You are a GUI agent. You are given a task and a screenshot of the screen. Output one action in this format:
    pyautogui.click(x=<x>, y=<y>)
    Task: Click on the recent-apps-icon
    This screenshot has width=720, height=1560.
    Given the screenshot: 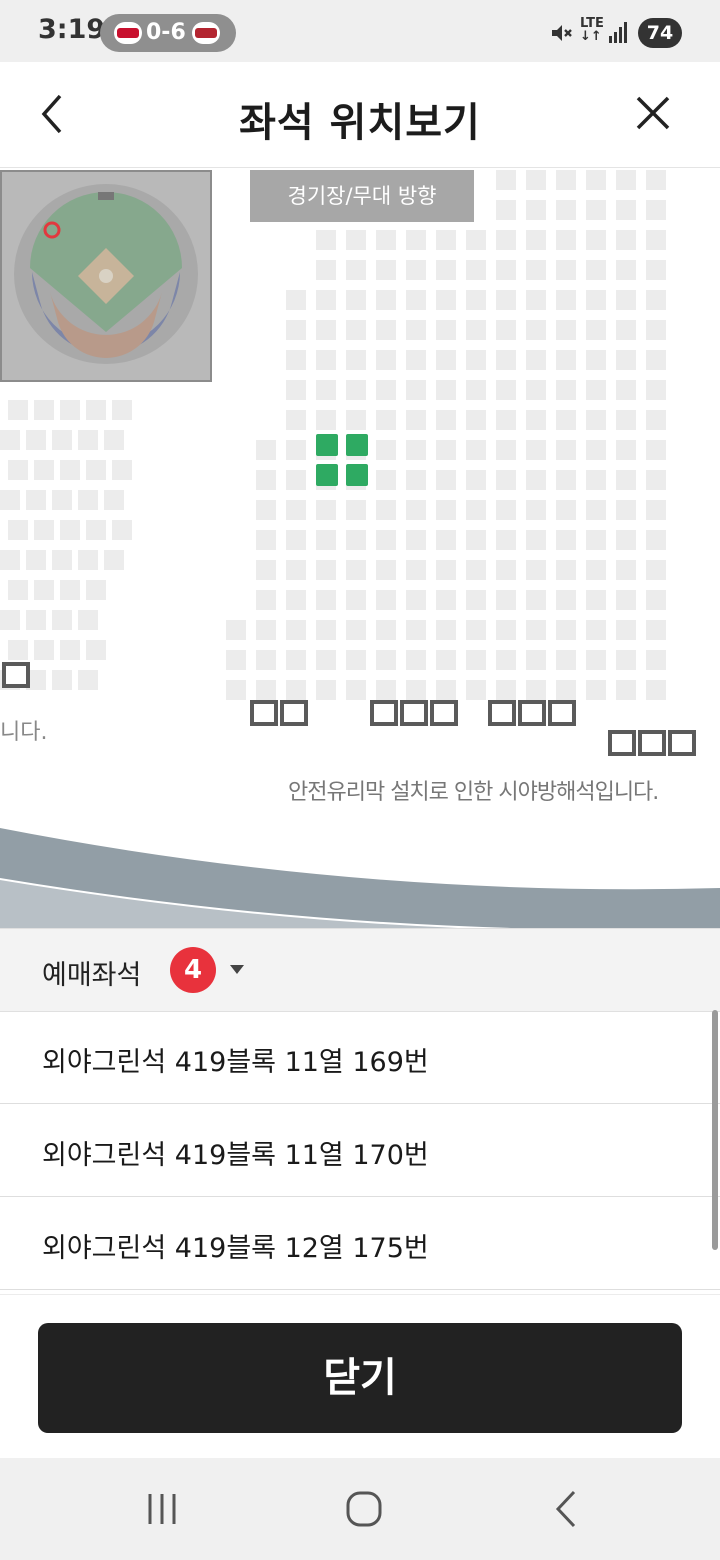 What is the action you would take?
    pyautogui.click(x=162, y=1509)
    